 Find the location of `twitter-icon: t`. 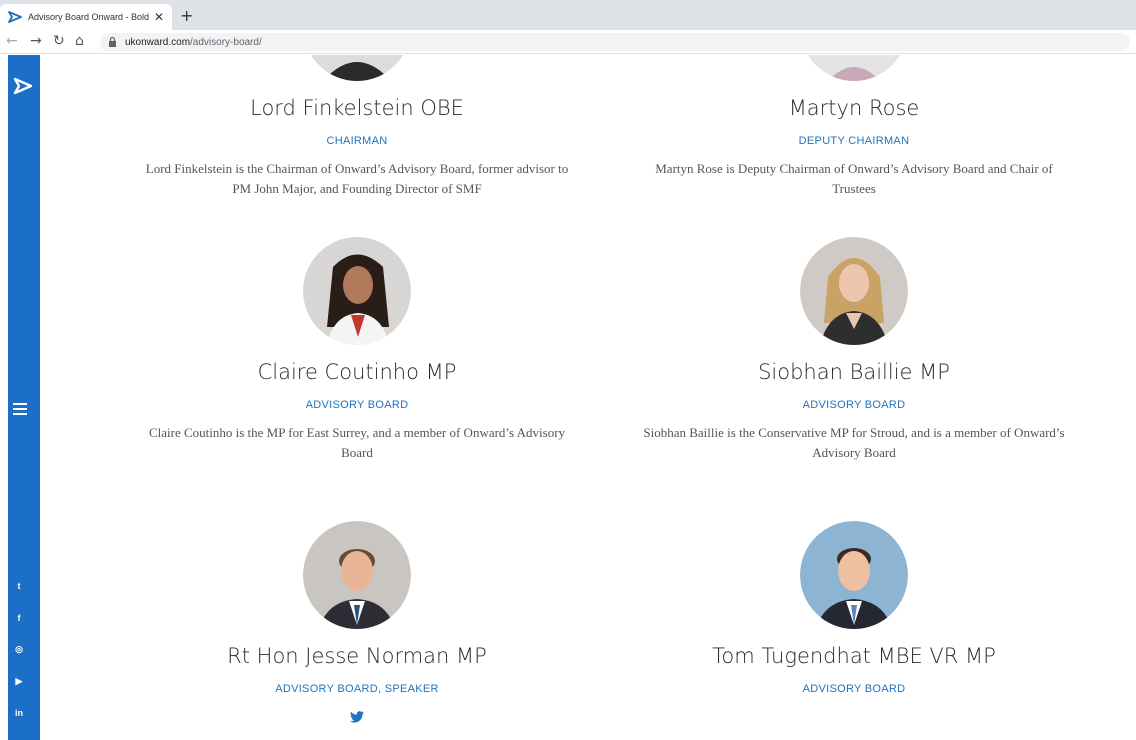

twitter-icon: t is located at coordinates (19, 586).